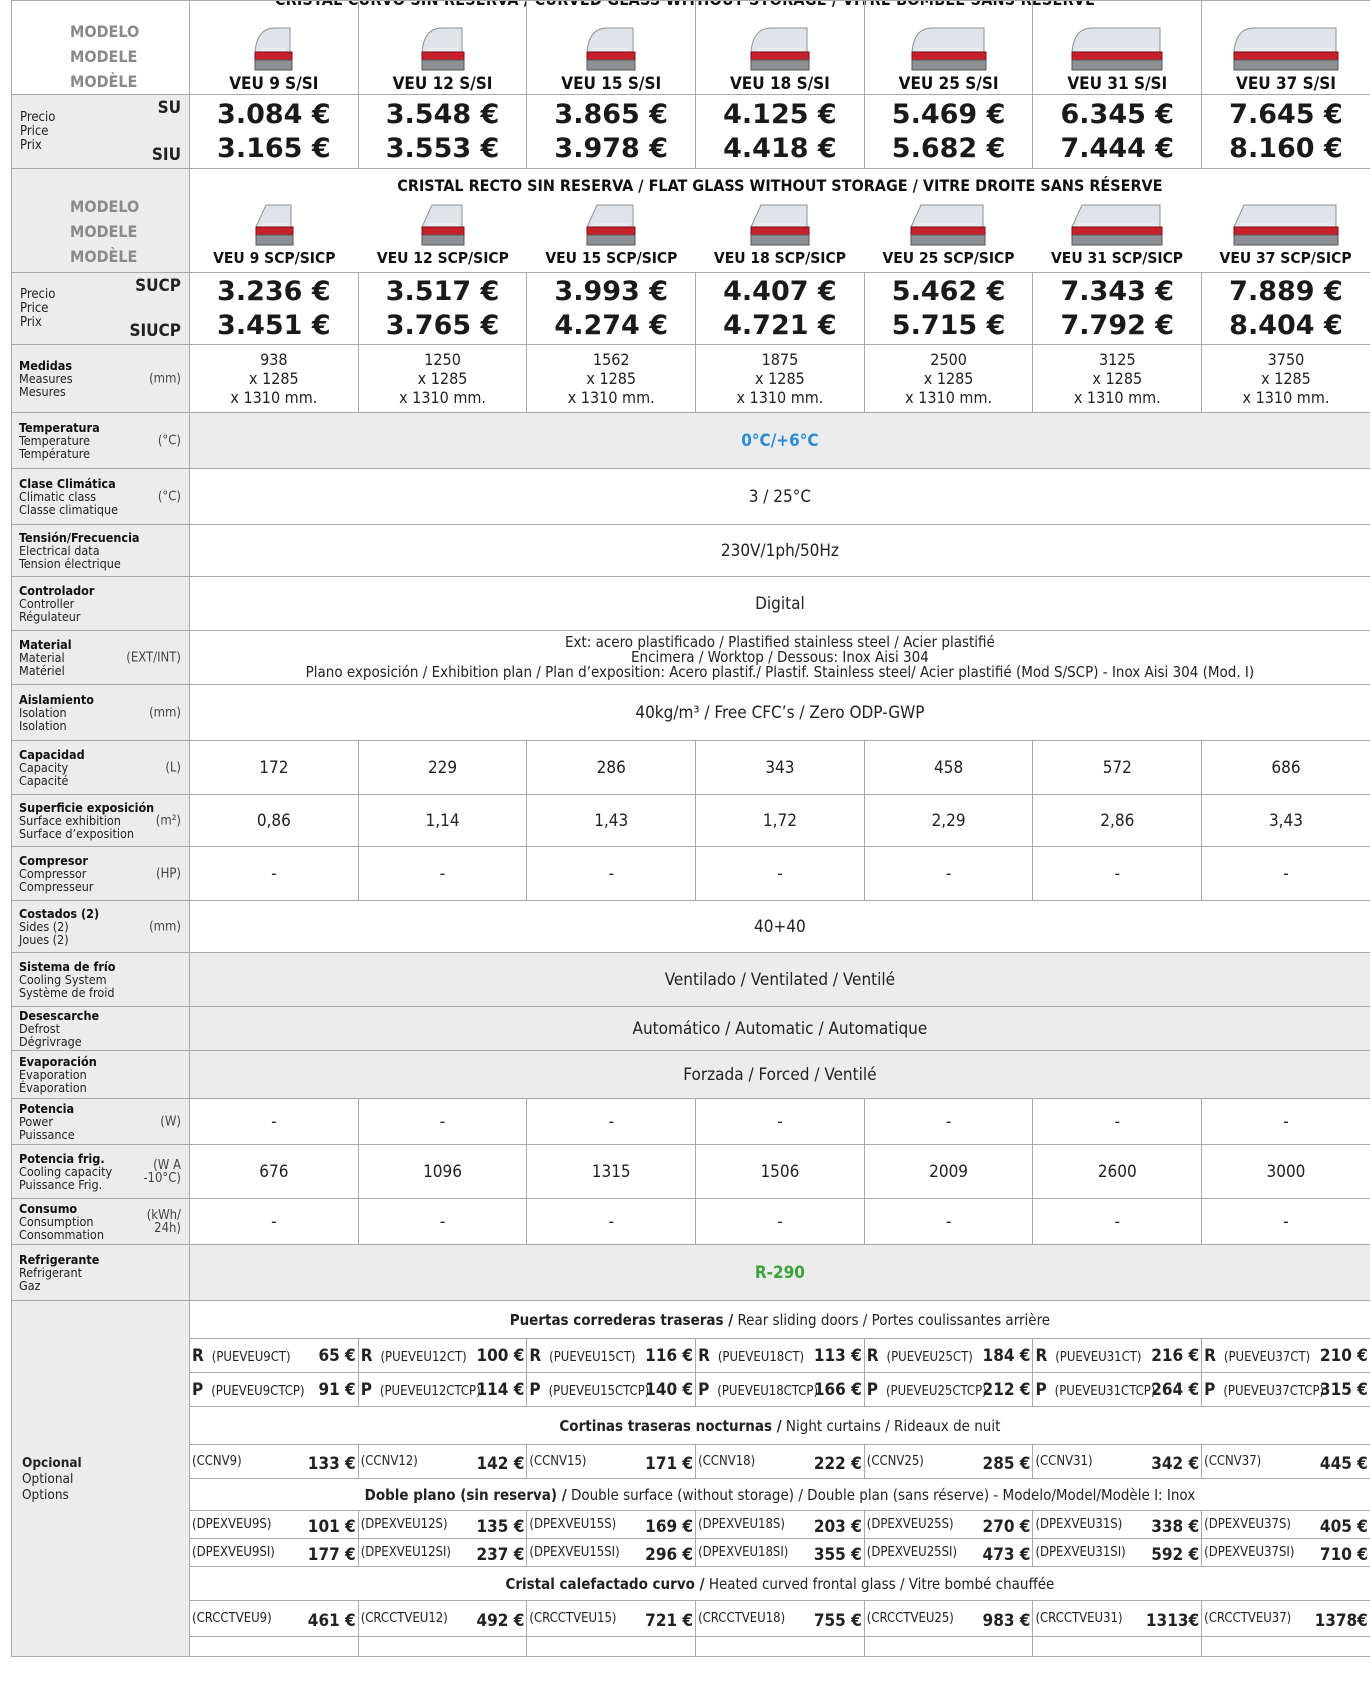 The height and width of the screenshot is (1684, 1370). Describe the element at coordinates (1006, 1389) in the screenshot. I see `option-price: 212 €` at that location.